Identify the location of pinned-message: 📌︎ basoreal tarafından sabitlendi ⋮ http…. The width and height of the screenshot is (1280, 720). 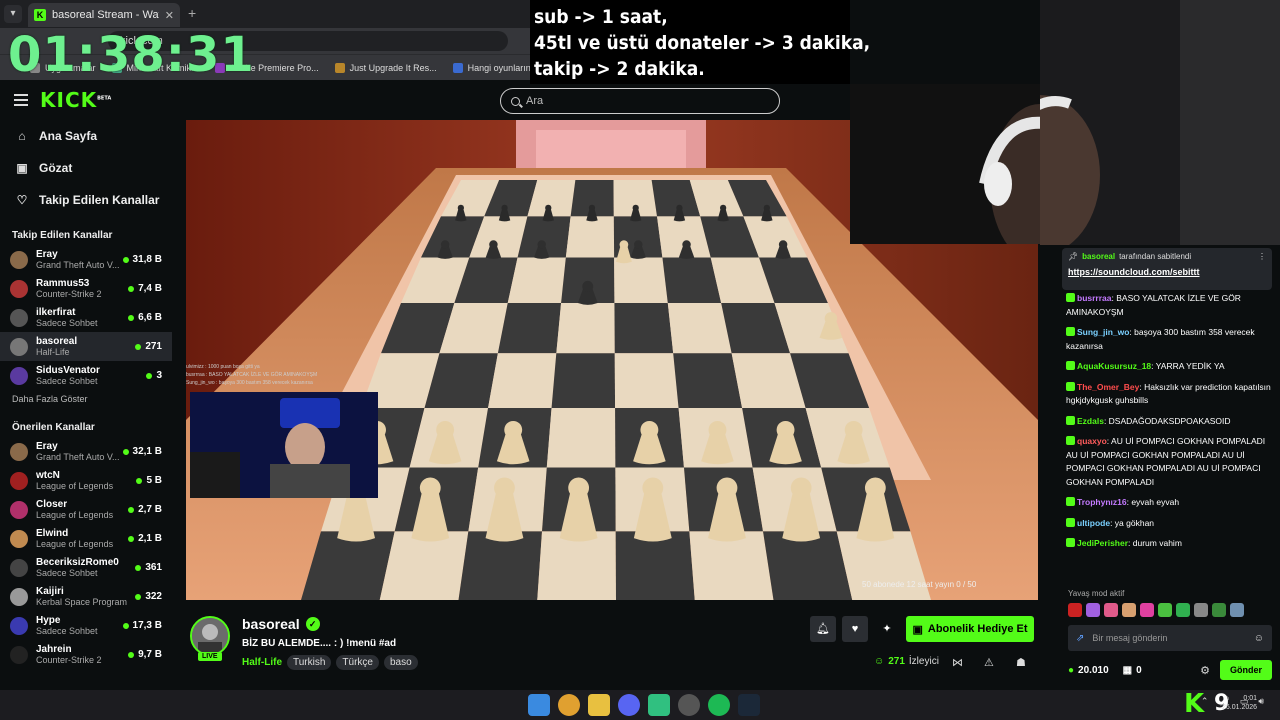
(1167, 269).